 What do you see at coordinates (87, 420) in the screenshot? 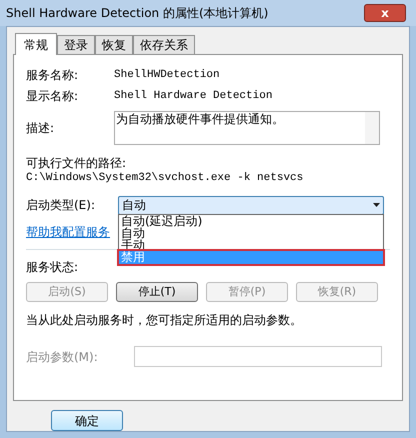
I see `dialog-button: 确定` at bounding box center [87, 420].